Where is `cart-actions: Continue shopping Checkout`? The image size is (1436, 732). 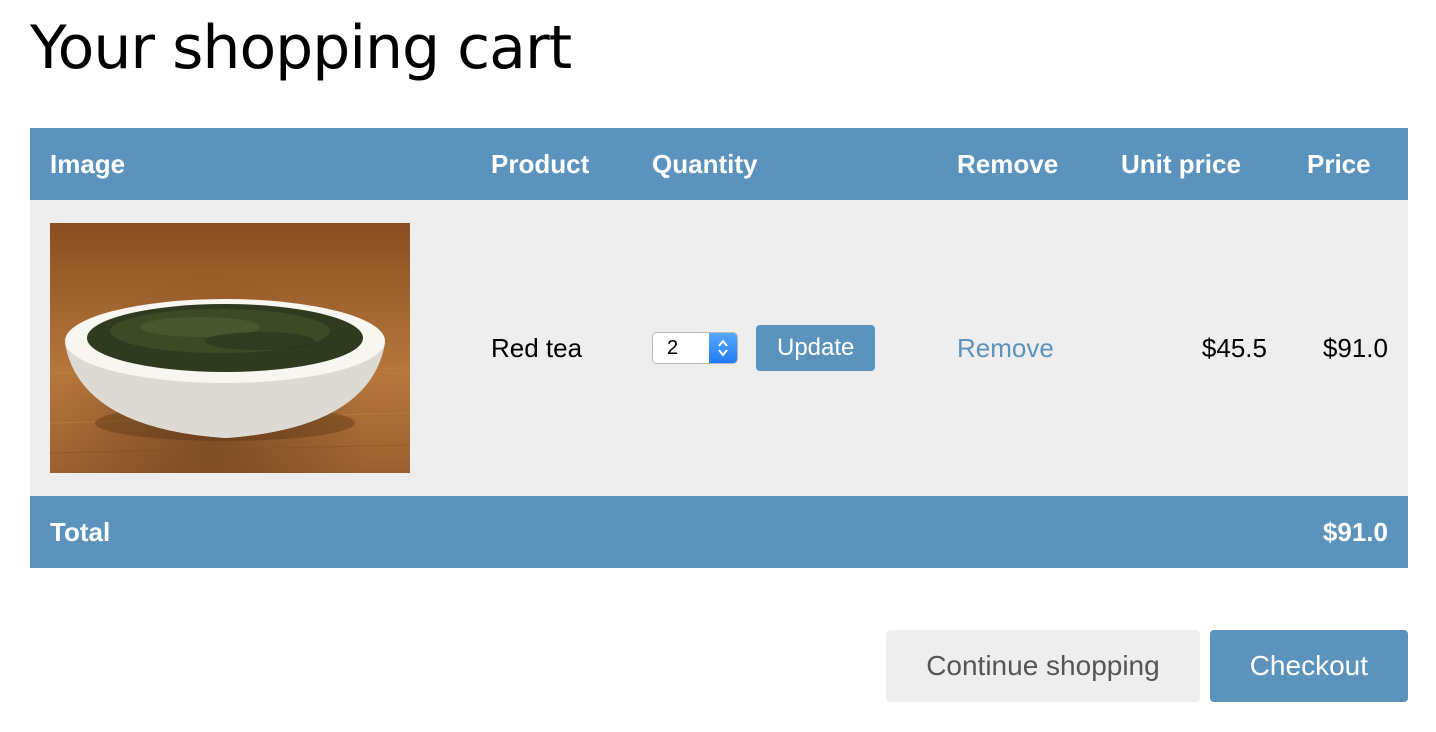 cart-actions: Continue shopping Checkout is located at coordinates (1147, 666).